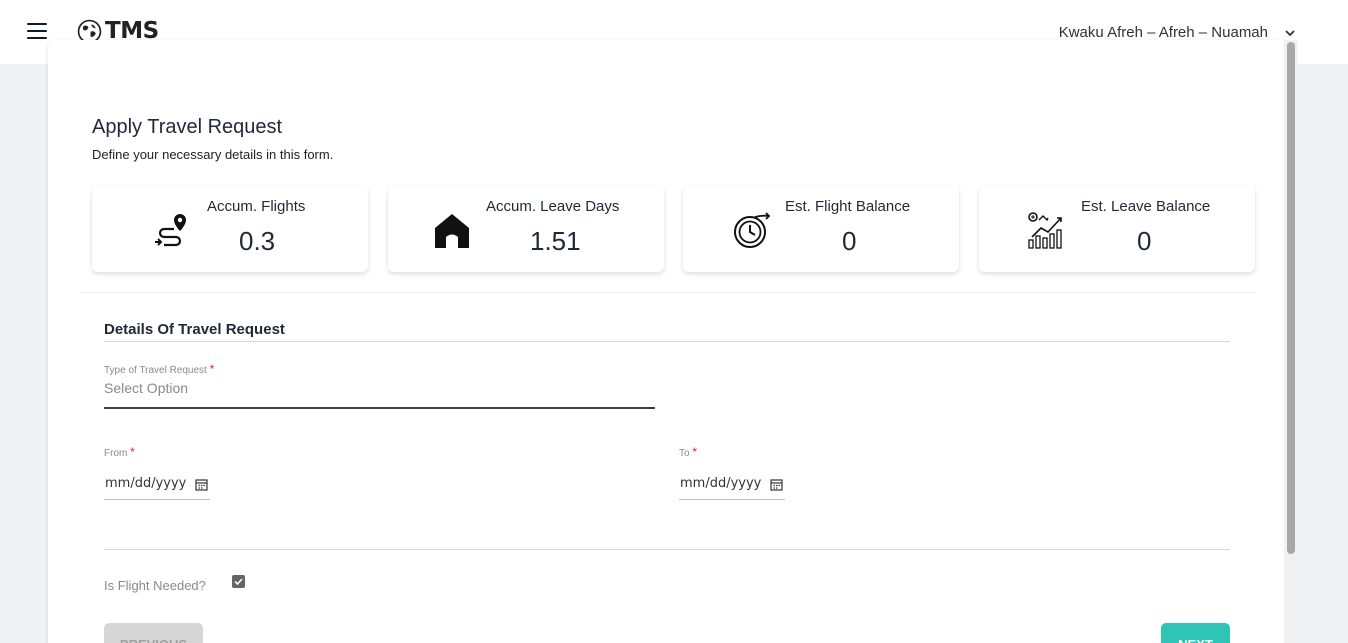  I want to click on chevron-down-icon, so click(1290, 32).